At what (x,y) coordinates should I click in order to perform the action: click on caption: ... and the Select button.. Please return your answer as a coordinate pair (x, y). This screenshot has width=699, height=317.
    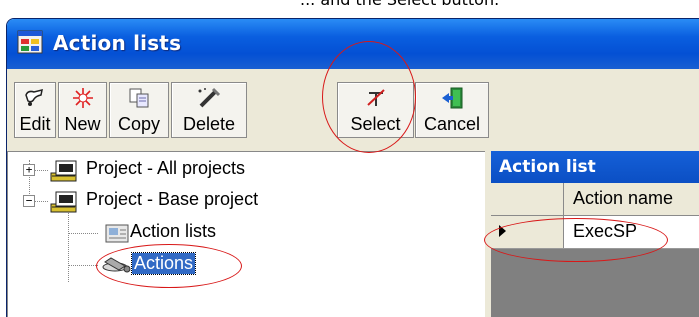
    Looking at the image, I should click on (349, 5).